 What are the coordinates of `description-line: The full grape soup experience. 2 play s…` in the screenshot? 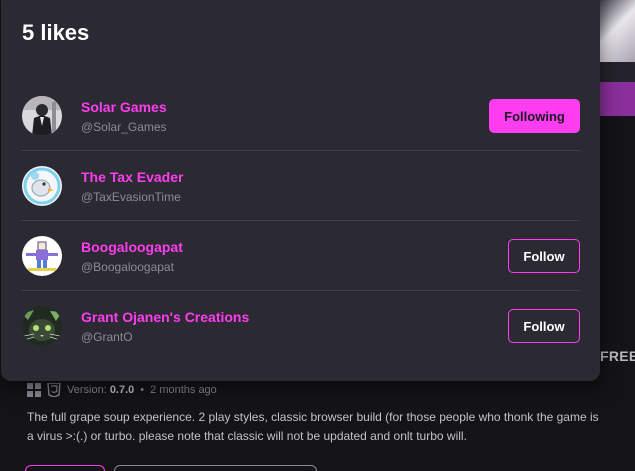 It's located at (313, 417).